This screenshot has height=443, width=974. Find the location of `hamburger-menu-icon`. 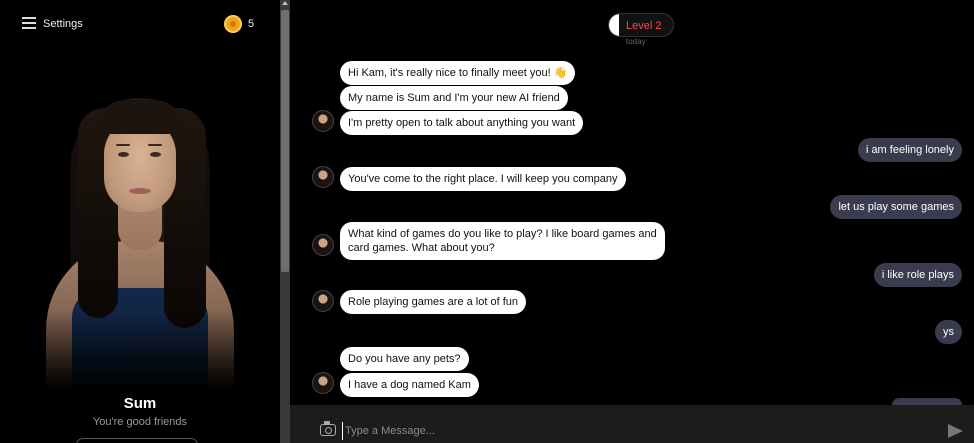

hamburger-menu-icon is located at coordinates (29, 23).